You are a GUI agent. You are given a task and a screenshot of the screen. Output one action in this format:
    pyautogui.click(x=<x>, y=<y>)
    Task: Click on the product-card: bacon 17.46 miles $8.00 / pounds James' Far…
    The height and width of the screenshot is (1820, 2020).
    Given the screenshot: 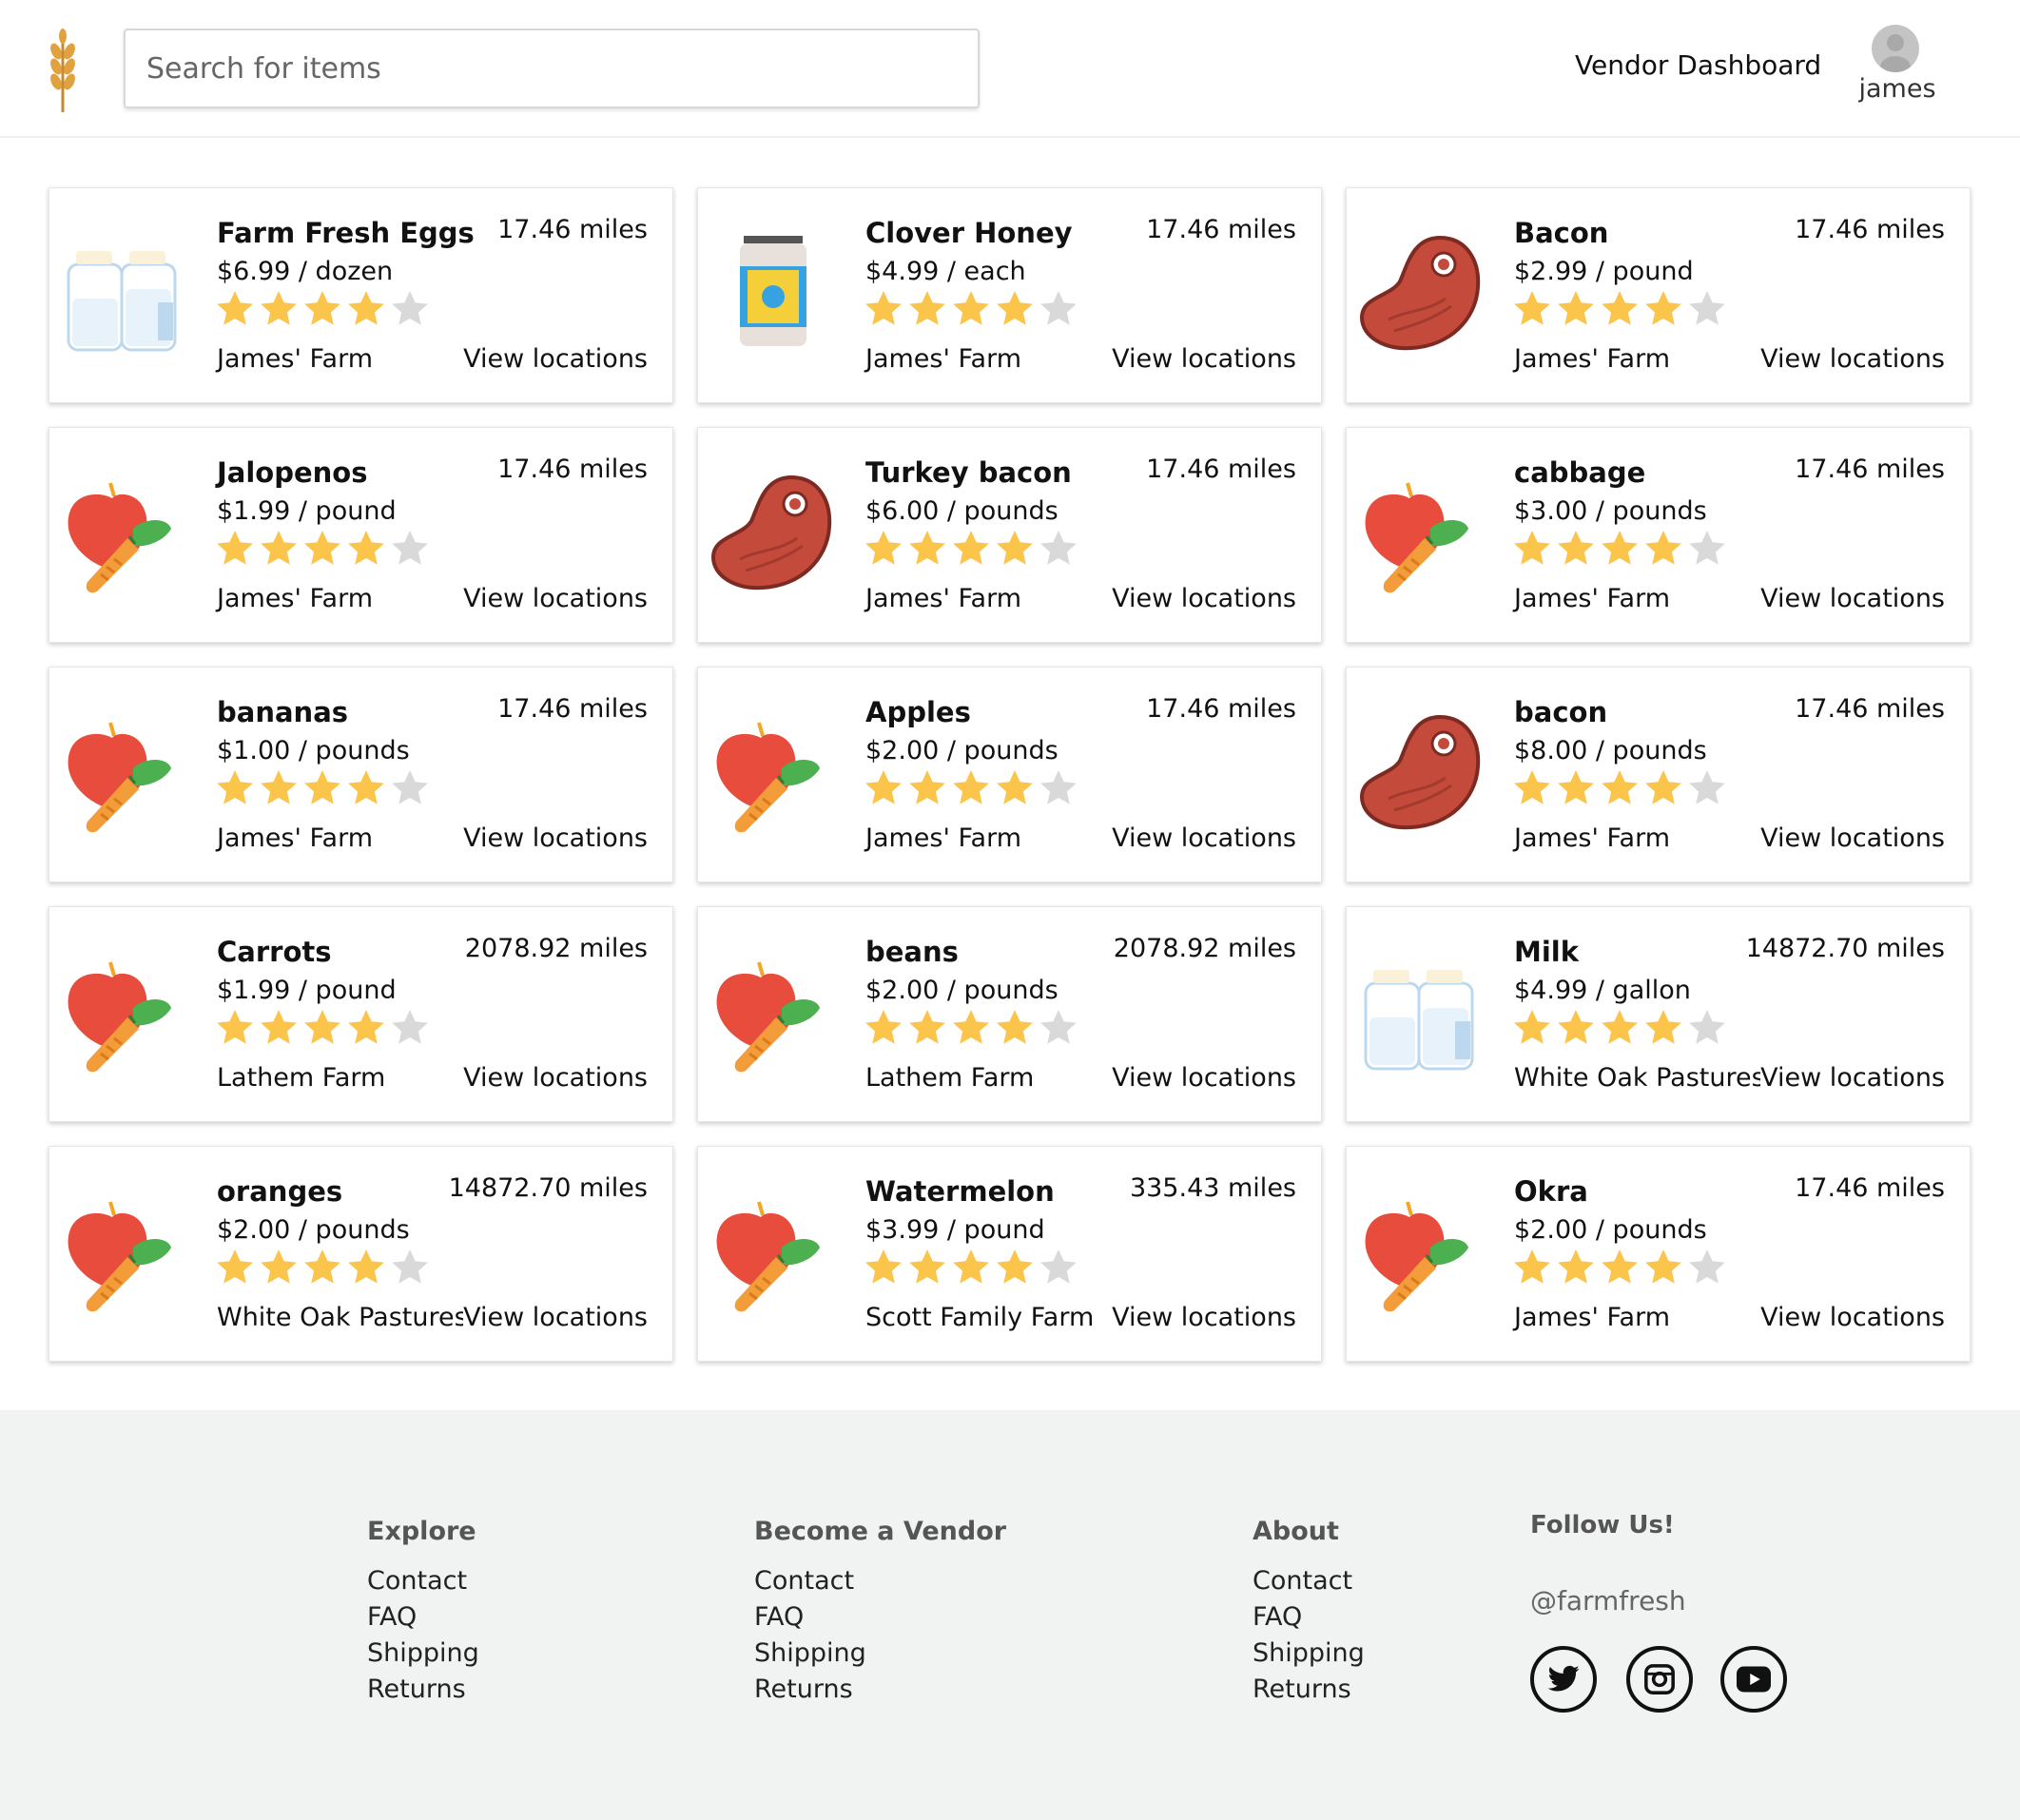 What is the action you would take?
    pyautogui.click(x=1658, y=774)
    